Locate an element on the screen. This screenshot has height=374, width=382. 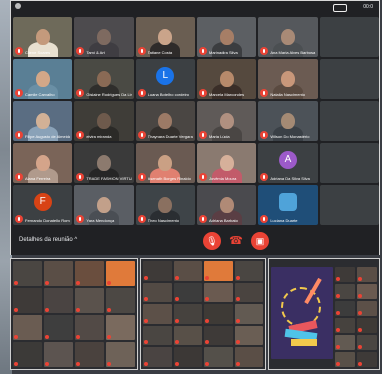
participant-name: Yara Mendonça is located at coordinates (100, 220).